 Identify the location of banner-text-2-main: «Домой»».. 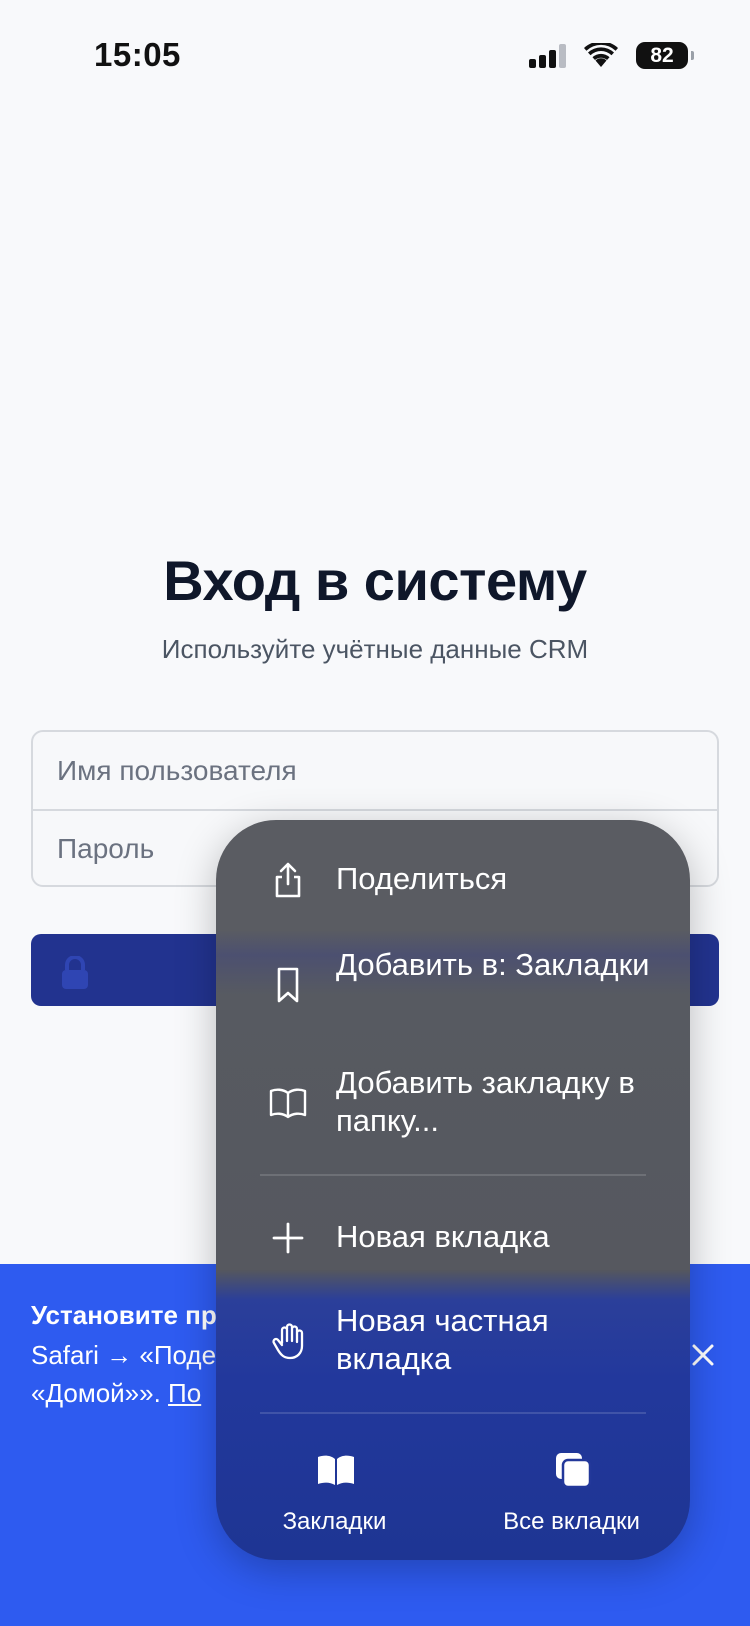
(100, 1393).